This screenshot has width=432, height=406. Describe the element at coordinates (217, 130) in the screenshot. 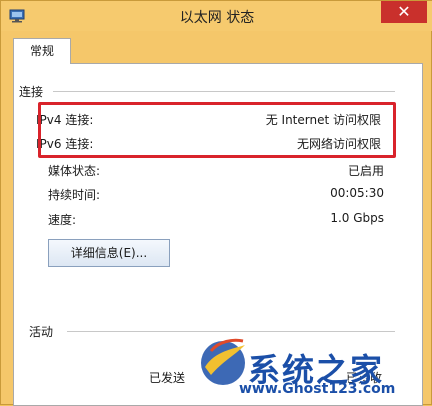

I see `connectivity-highlight-box` at that location.